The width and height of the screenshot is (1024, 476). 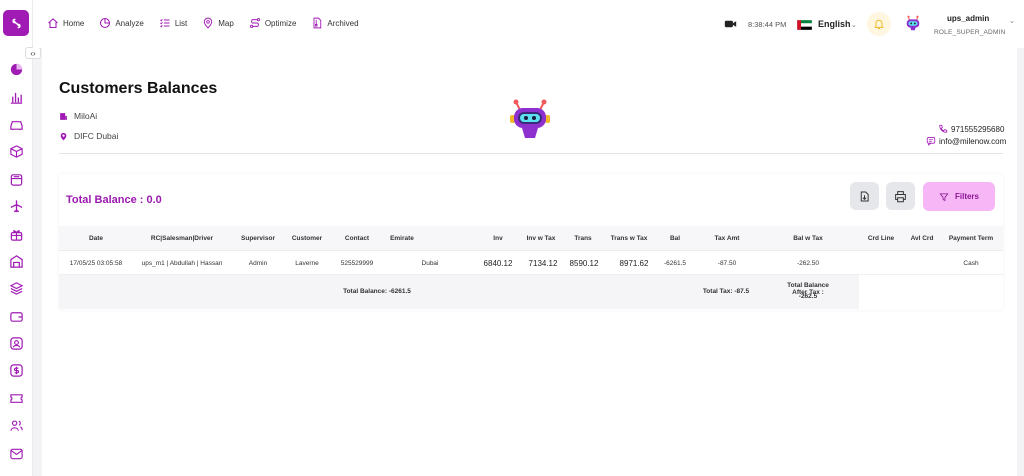 What do you see at coordinates (16, 425) in the screenshot?
I see `sidebar-item-team` at bounding box center [16, 425].